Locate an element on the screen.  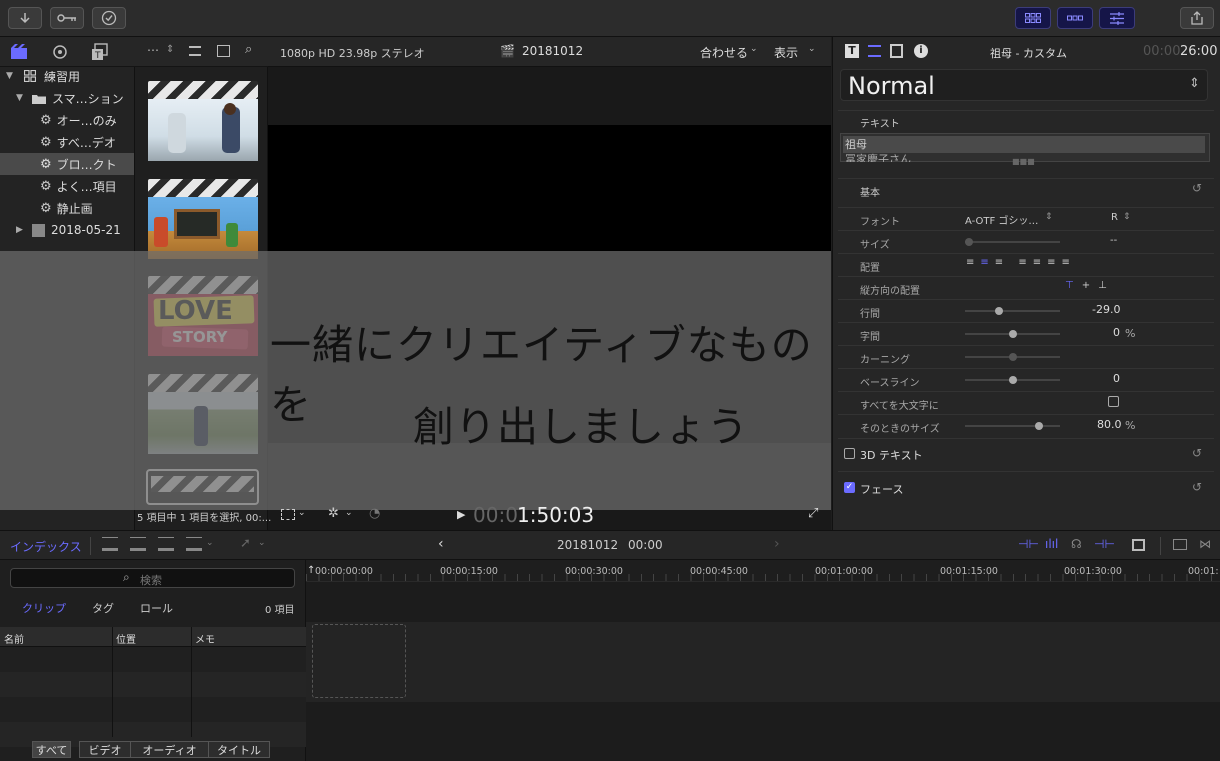
transform-tool-icon is located at coordinates (288, 514).